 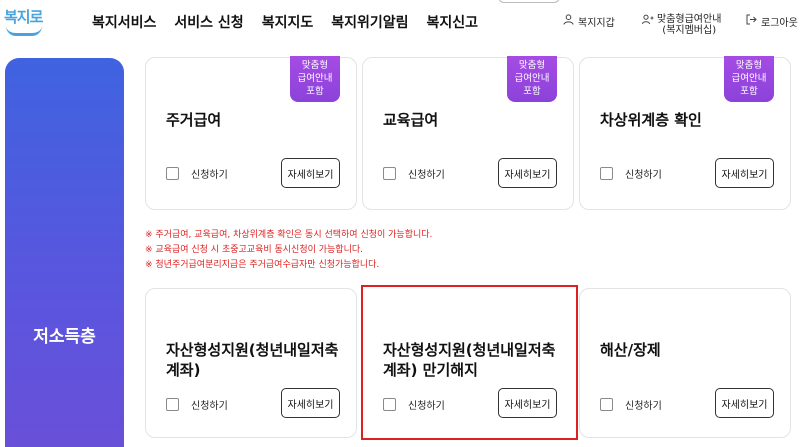 I want to click on logo-text: 복지로, so click(x=23, y=17).